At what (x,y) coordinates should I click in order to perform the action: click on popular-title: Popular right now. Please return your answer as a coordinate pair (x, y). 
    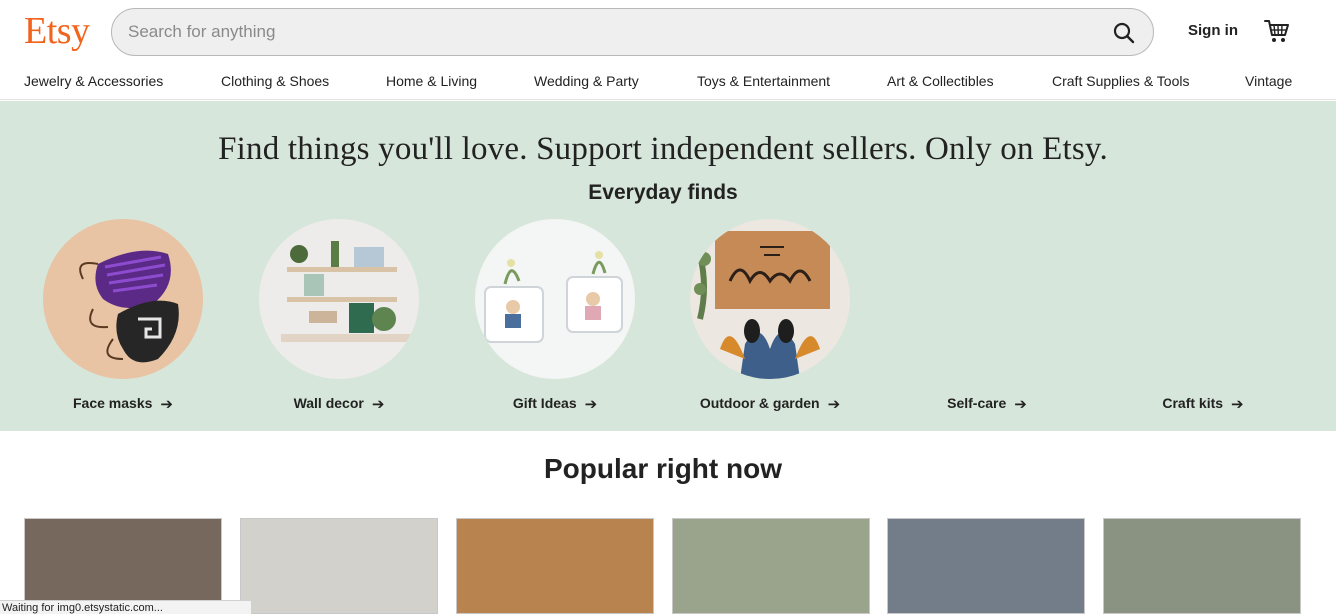
    Looking at the image, I should click on (663, 468).